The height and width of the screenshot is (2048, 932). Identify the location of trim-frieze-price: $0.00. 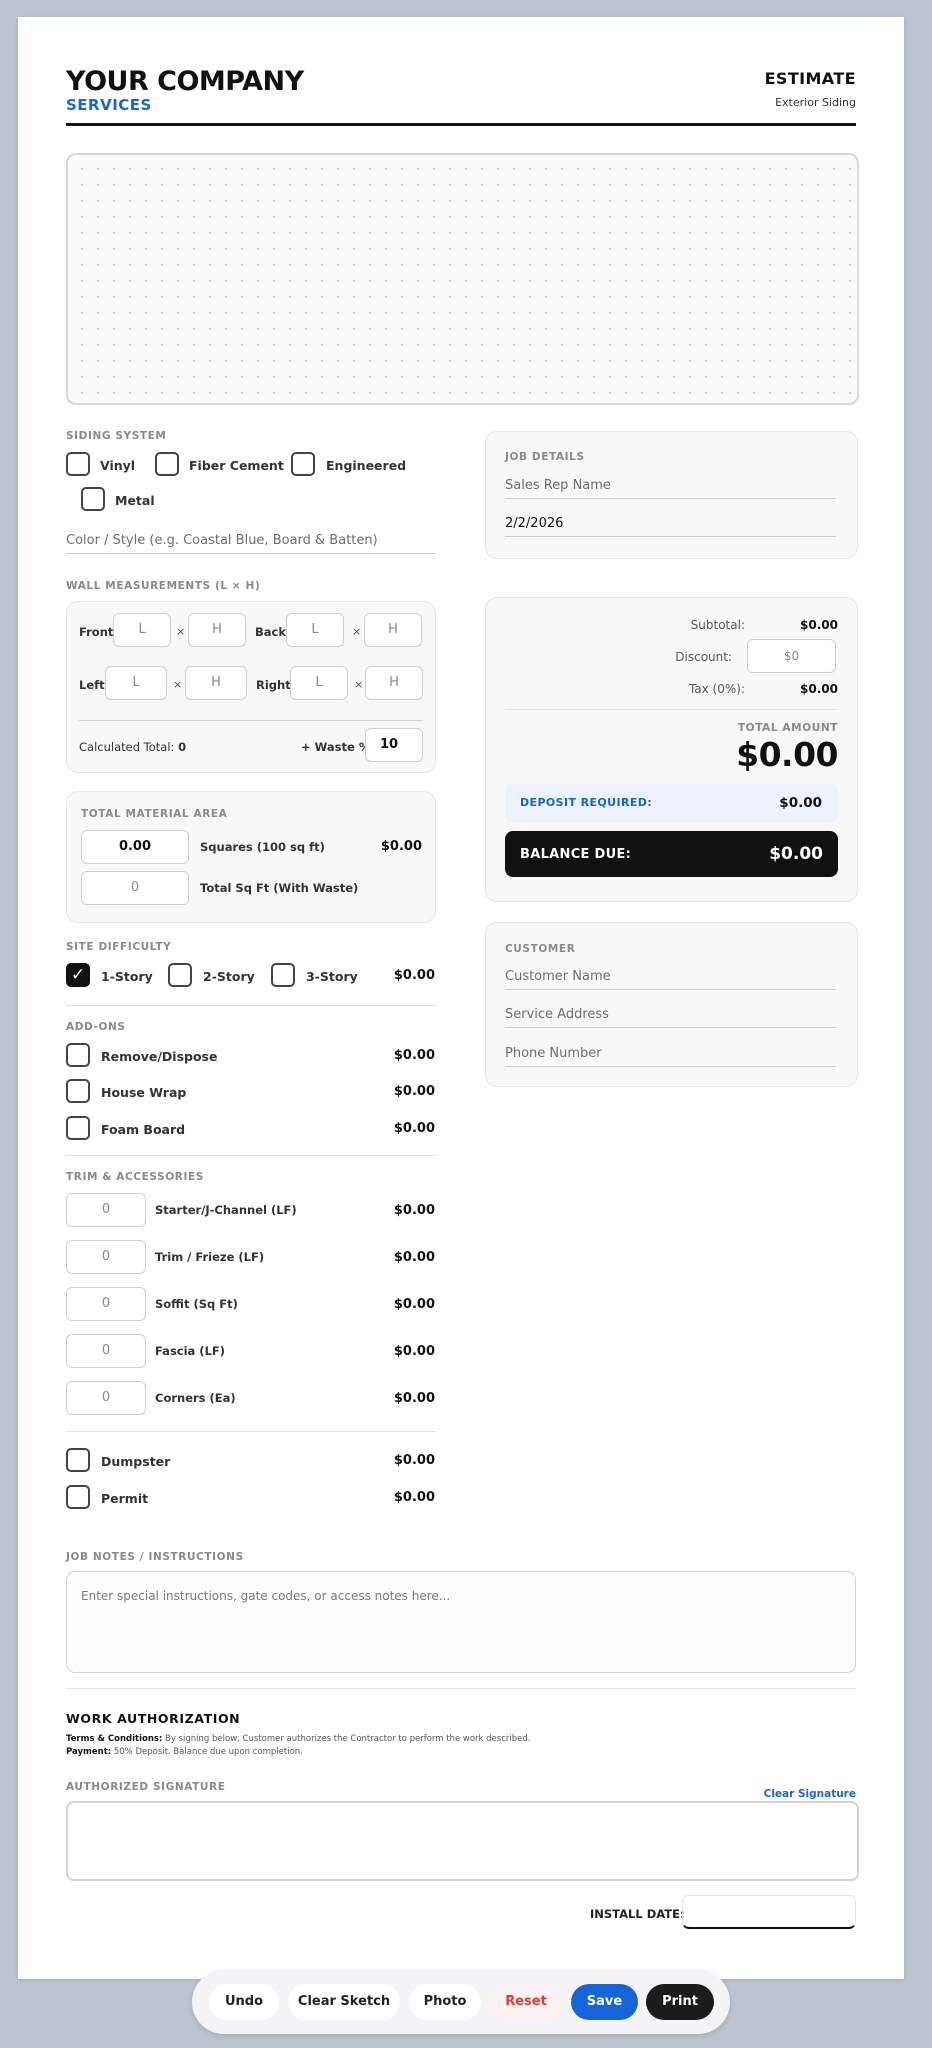
(414, 1257).